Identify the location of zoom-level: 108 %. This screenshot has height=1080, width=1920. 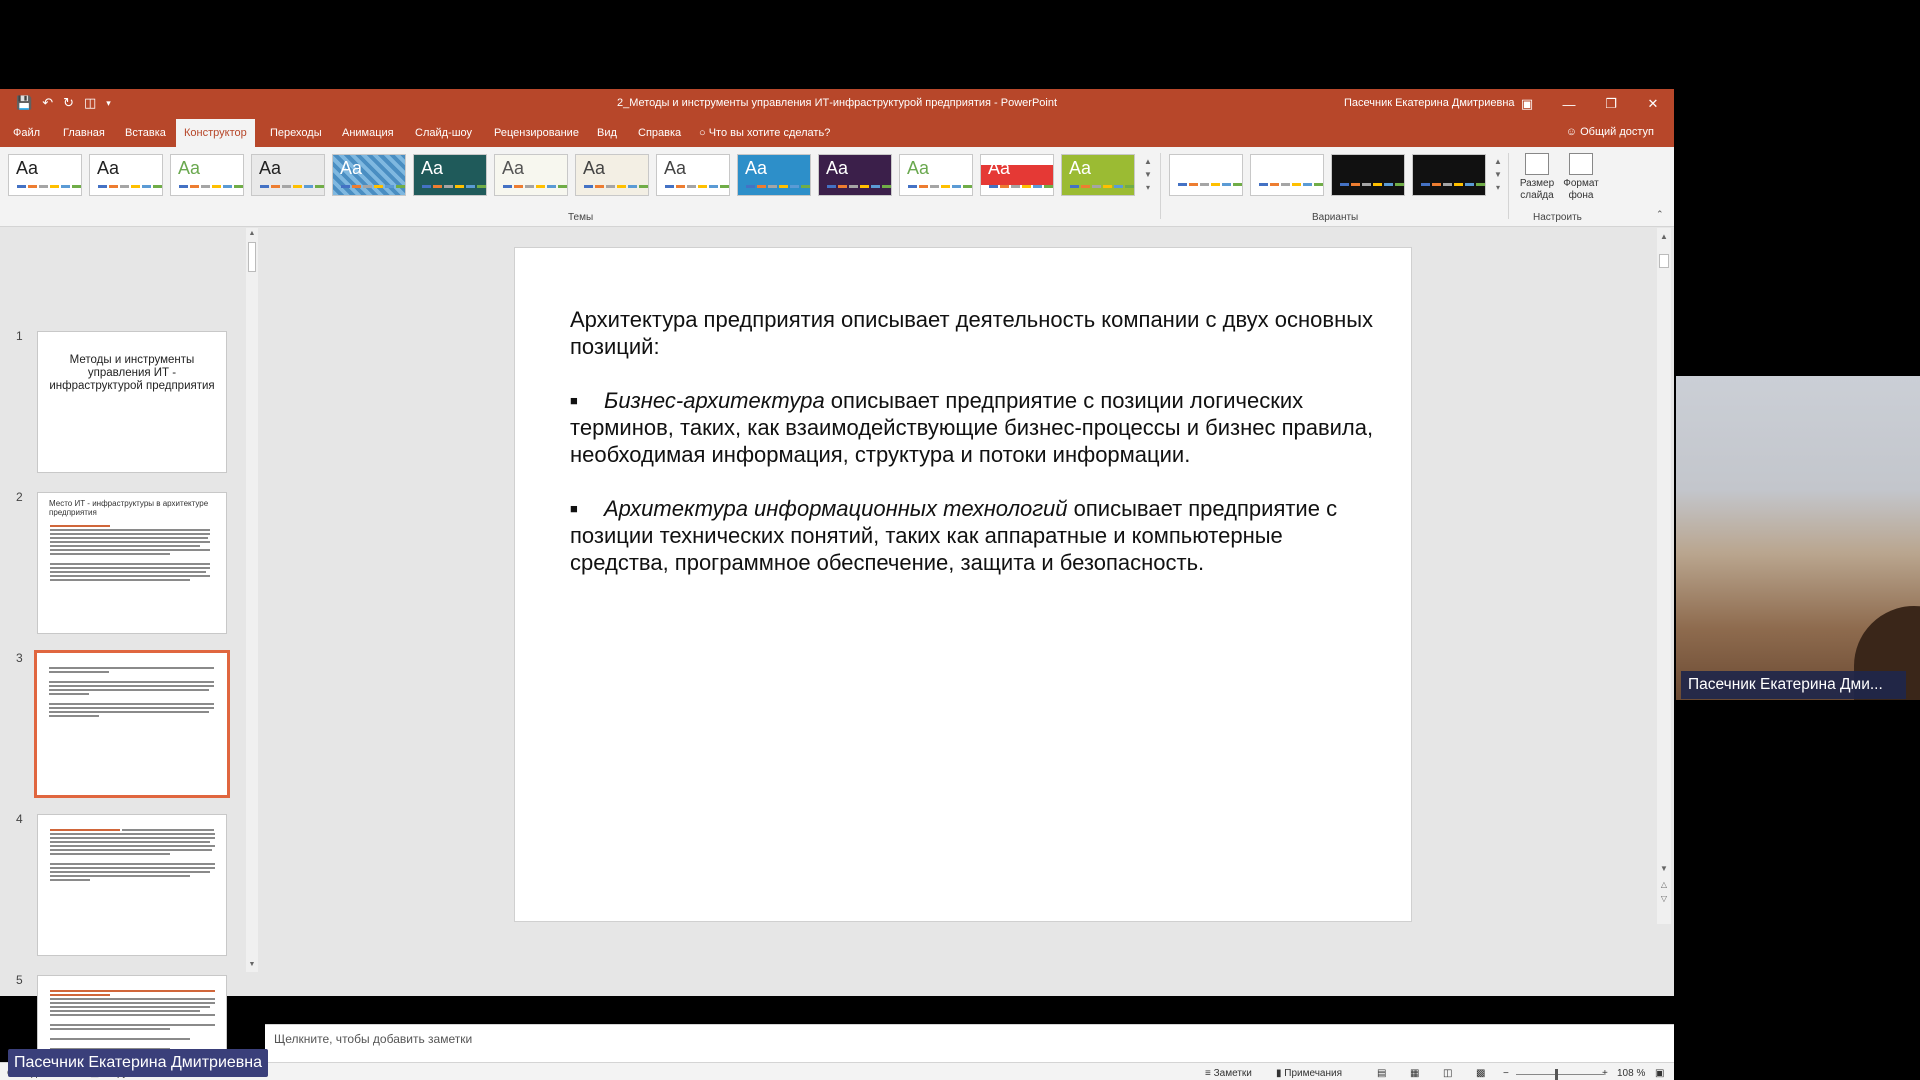
(1631, 1073).